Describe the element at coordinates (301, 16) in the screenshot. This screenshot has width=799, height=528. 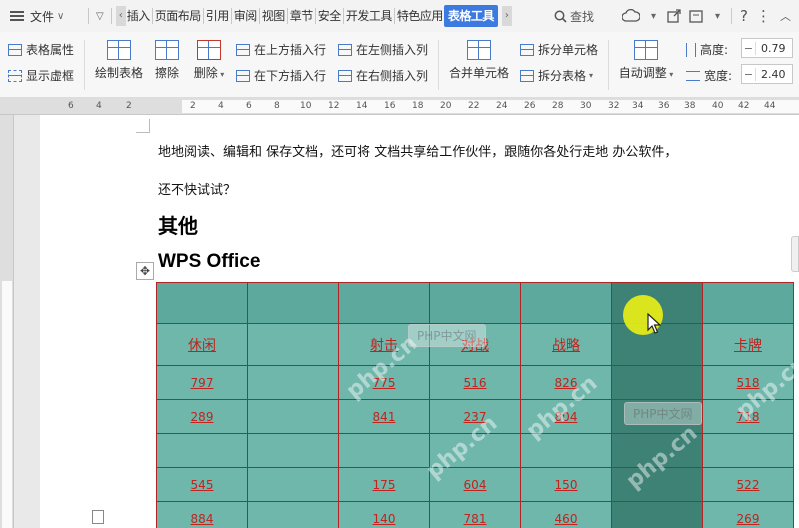
I see `tab-chapter: 章节` at that location.